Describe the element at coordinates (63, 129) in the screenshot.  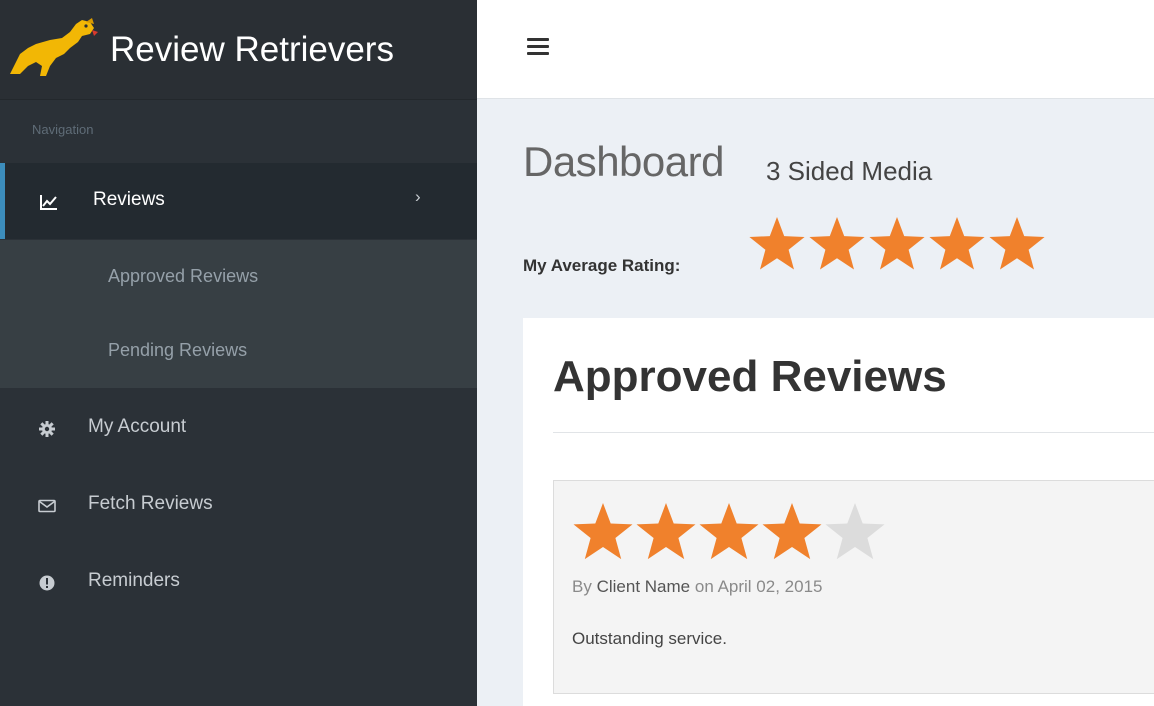
I see `nav-header: Navigation` at that location.